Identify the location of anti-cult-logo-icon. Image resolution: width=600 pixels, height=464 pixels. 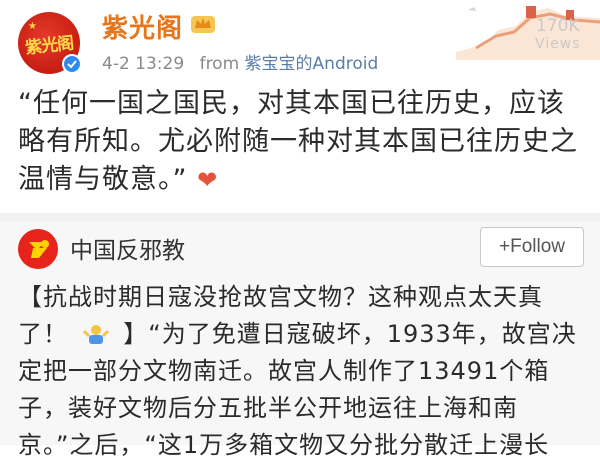
(39, 249).